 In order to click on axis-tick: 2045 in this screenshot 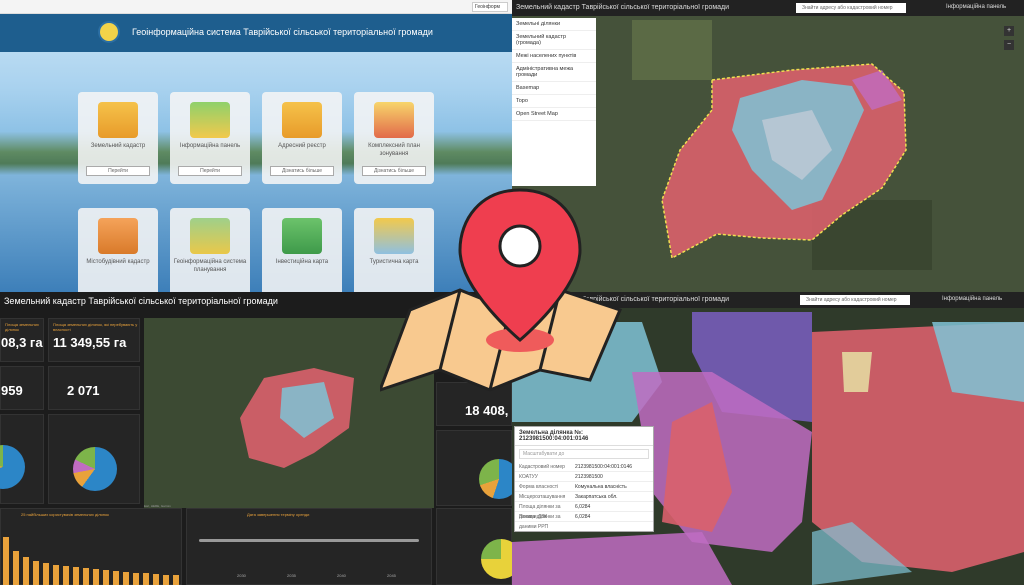, I will do `click(391, 575)`.